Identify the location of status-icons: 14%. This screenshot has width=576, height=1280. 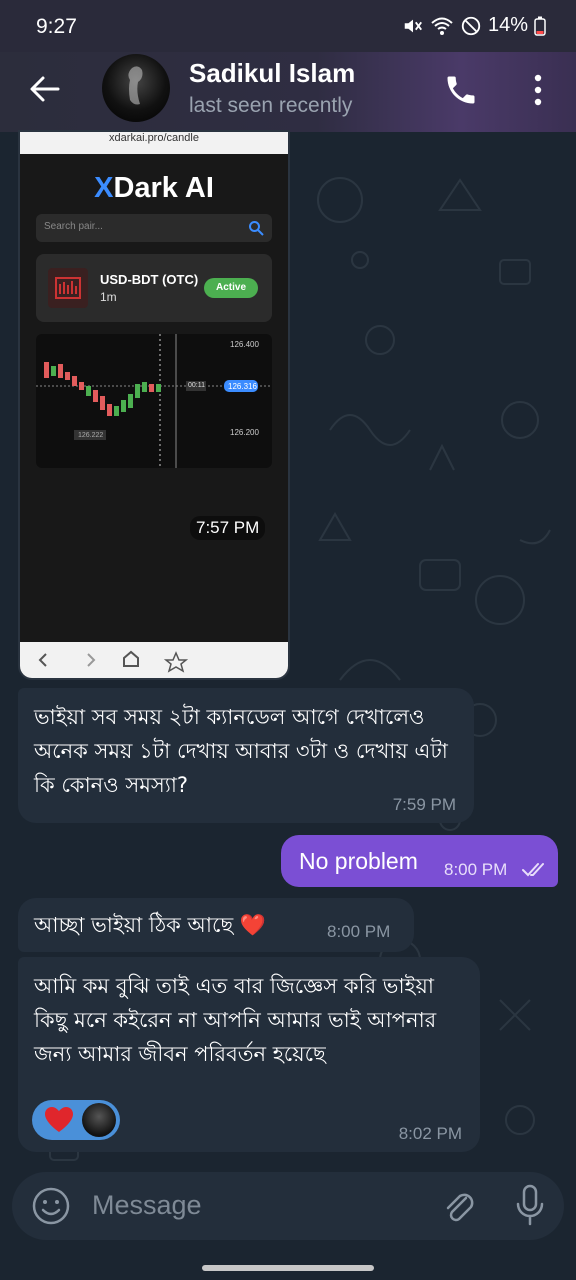
(474, 25).